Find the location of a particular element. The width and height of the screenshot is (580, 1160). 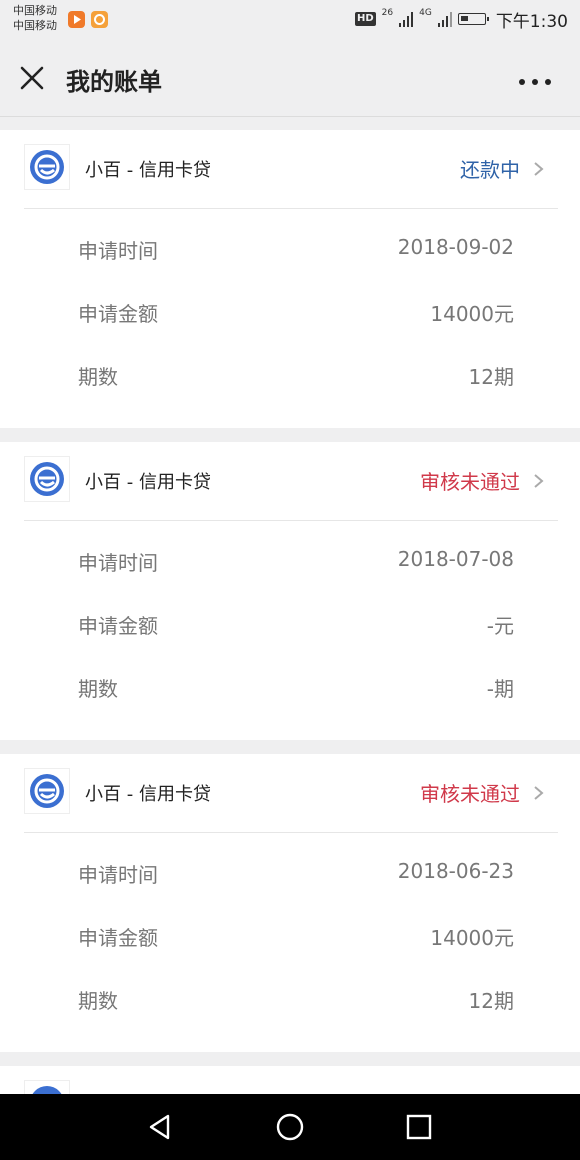

signal-icon is located at coordinates (406, 19).